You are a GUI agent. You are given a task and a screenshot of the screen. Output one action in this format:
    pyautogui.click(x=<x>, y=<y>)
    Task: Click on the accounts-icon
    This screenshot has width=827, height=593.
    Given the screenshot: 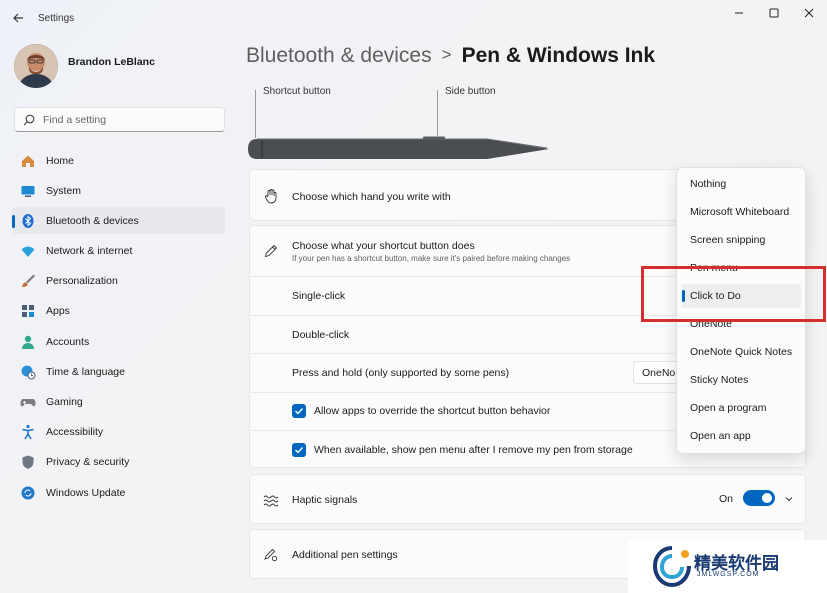 What is the action you would take?
    pyautogui.click(x=28, y=342)
    